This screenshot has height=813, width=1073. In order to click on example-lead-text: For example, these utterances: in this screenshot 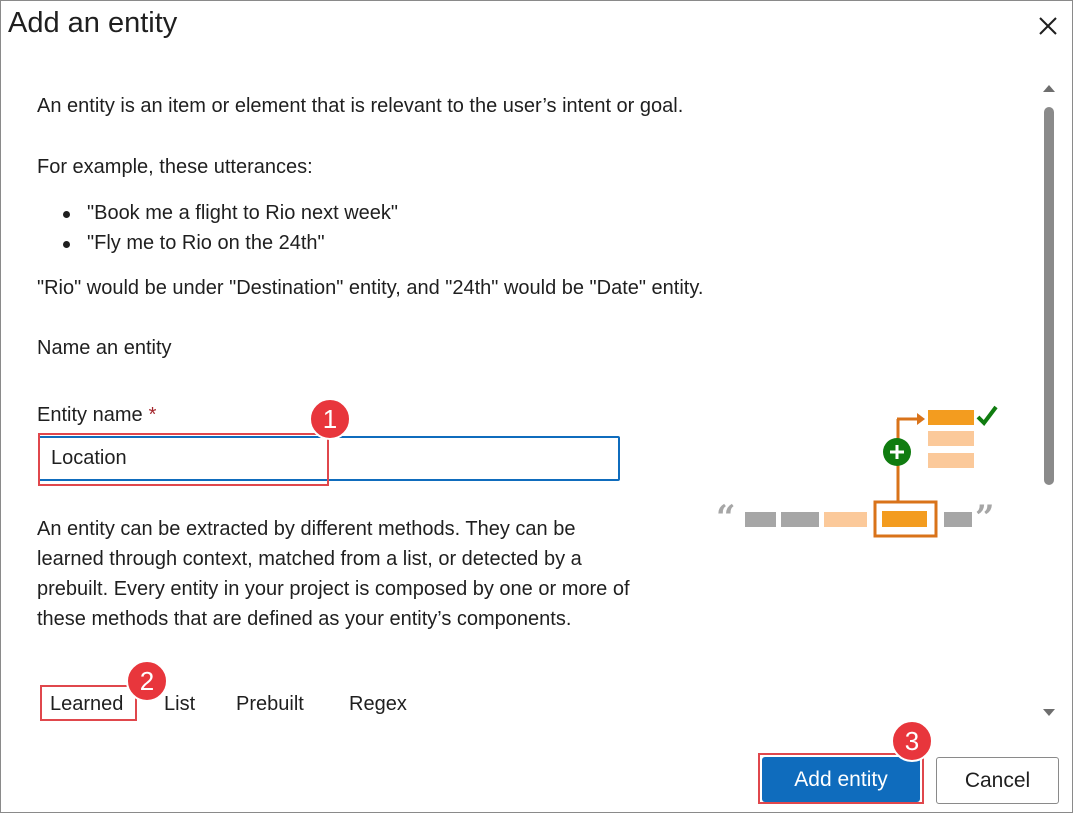, I will do `click(175, 167)`.